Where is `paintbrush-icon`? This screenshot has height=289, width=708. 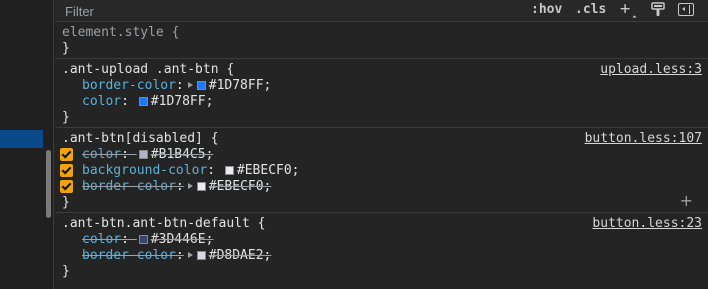
paintbrush-icon is located at coordinates (658, 9).